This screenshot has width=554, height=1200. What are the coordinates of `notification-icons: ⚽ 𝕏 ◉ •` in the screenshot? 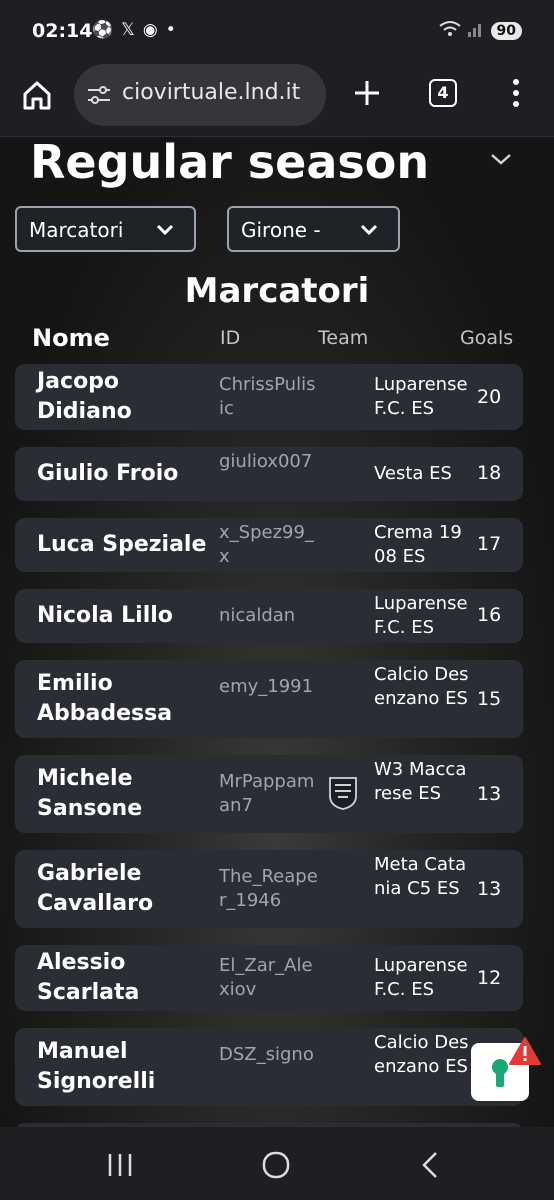 It's located at (134, 30).